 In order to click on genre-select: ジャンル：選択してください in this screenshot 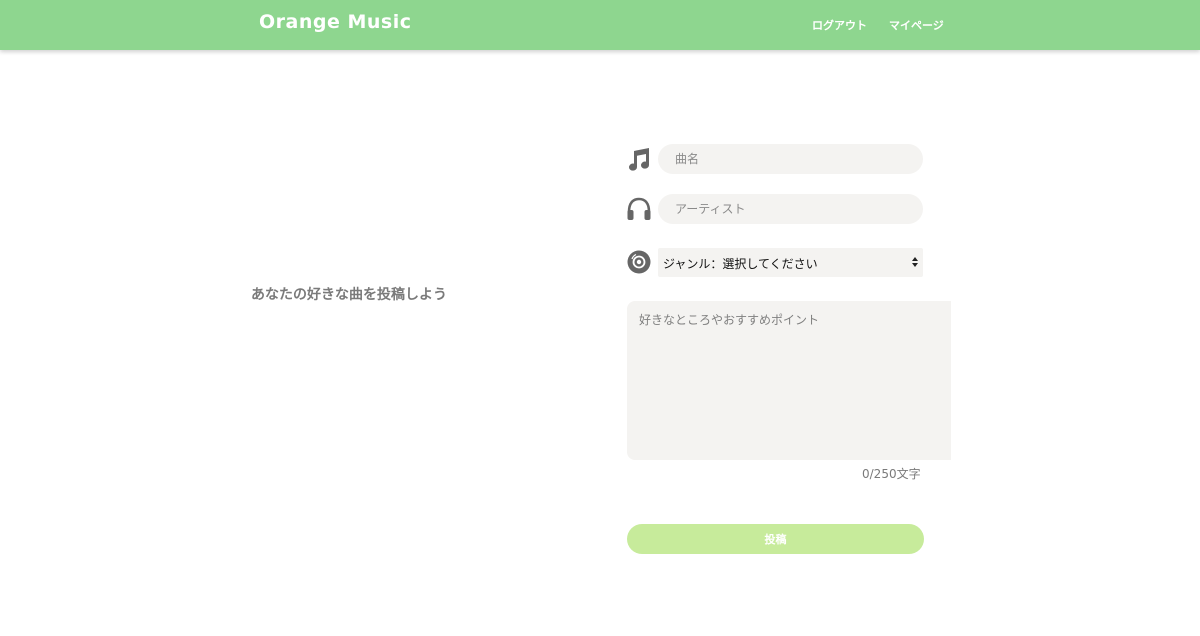, I will do `click(790, 262)`.